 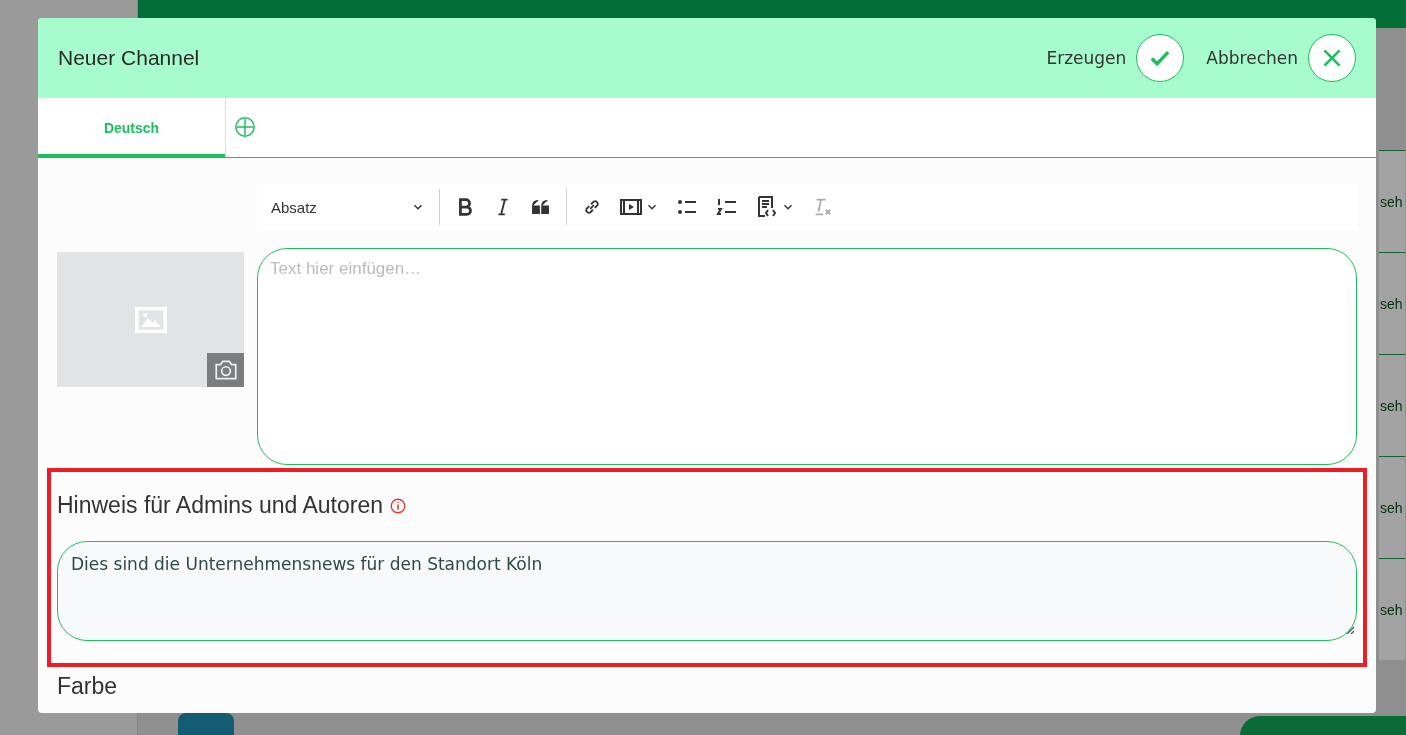 What do you see at coordinates (220, 505) in the screenshot?
I see `field-label: Hinweis für Admins und Autoren` at bounding box center [220, 505].